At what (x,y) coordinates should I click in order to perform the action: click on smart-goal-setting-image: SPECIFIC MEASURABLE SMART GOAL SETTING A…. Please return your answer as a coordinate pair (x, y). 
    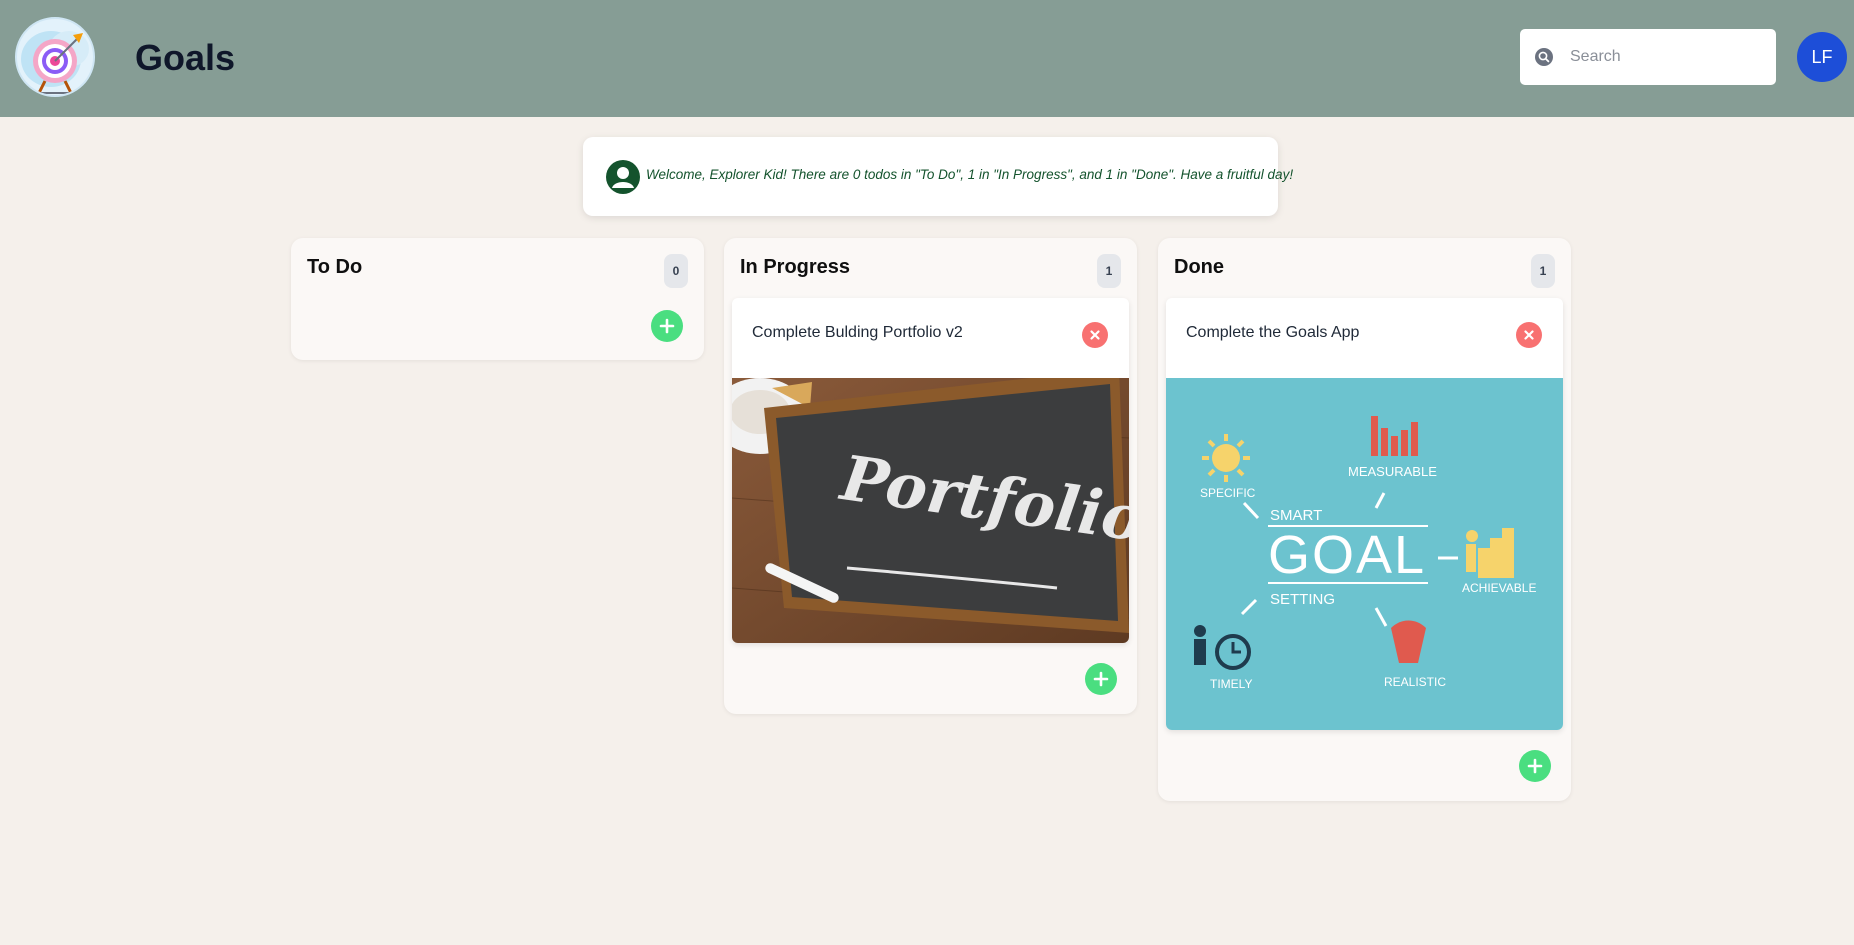
    Looking at the image, I should click on (1364, 554).